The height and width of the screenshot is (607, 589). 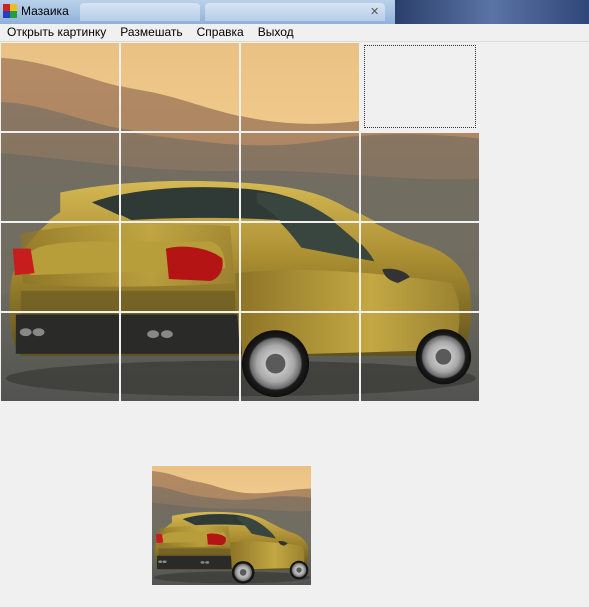 I want to click on title-bar: ✕ Мазаика, so click(x=294, y=12).